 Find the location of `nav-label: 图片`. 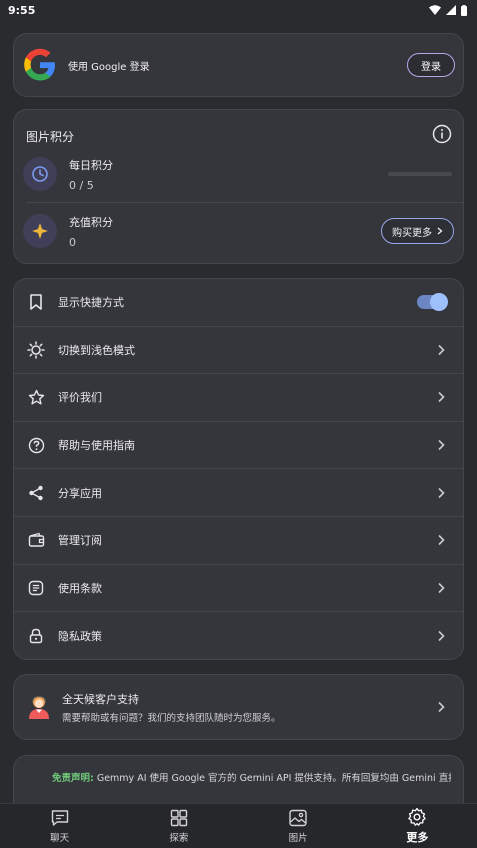

nav-label: 图片 is located at coordinates (298, 838).